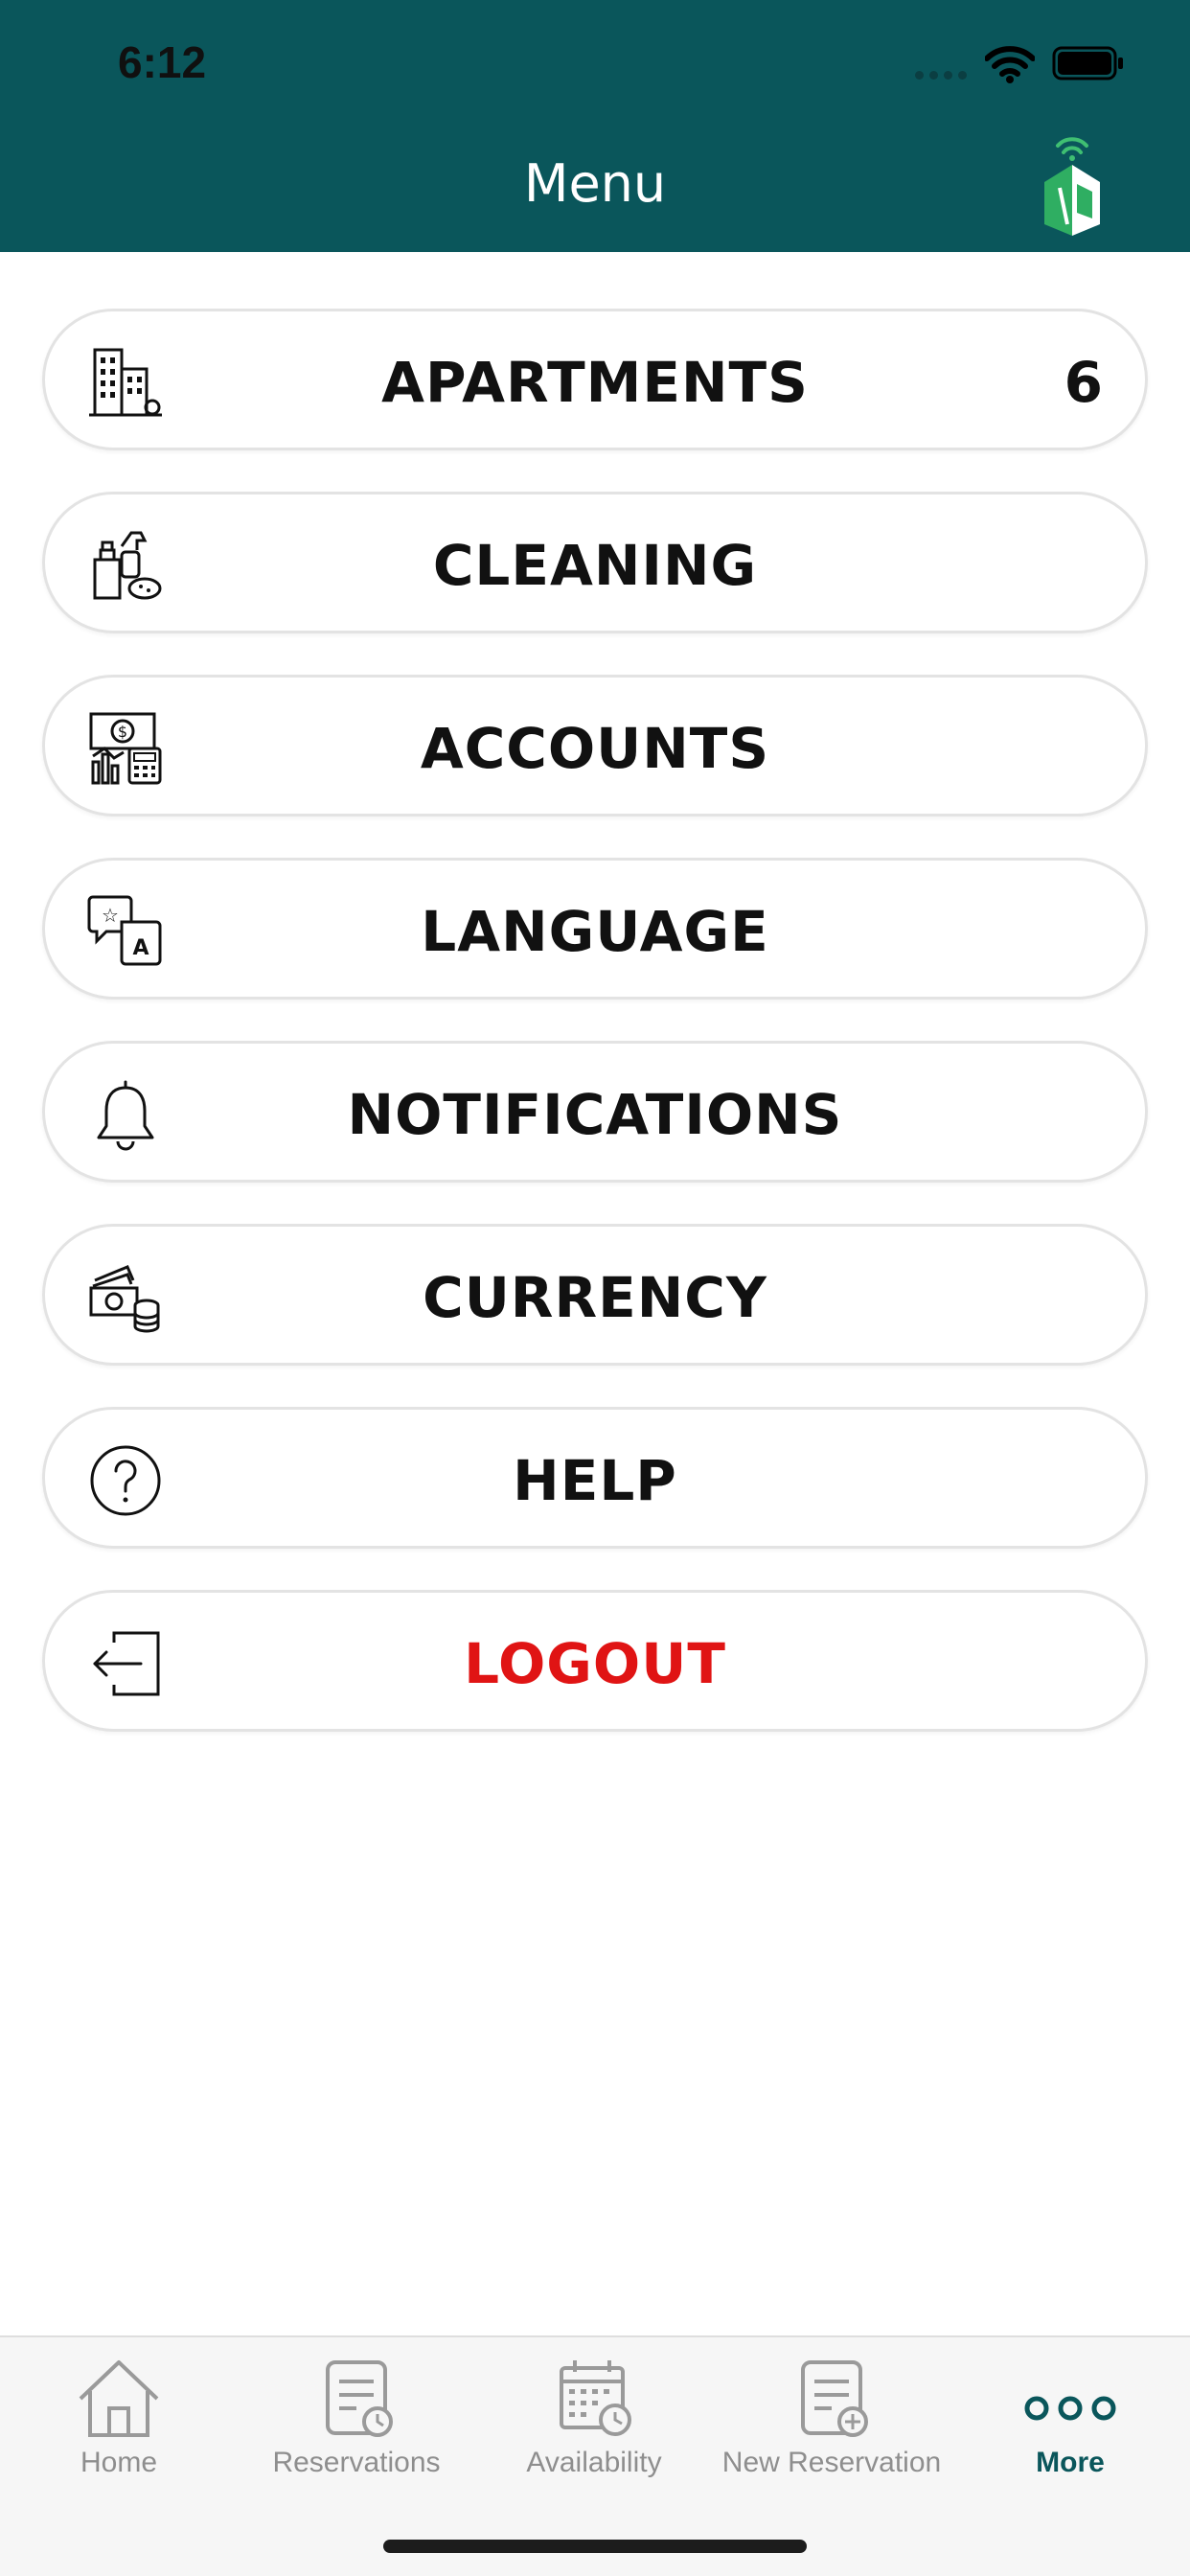 The image size is (1190, 2576). I want to click on home-icon, so click(119, 2398).